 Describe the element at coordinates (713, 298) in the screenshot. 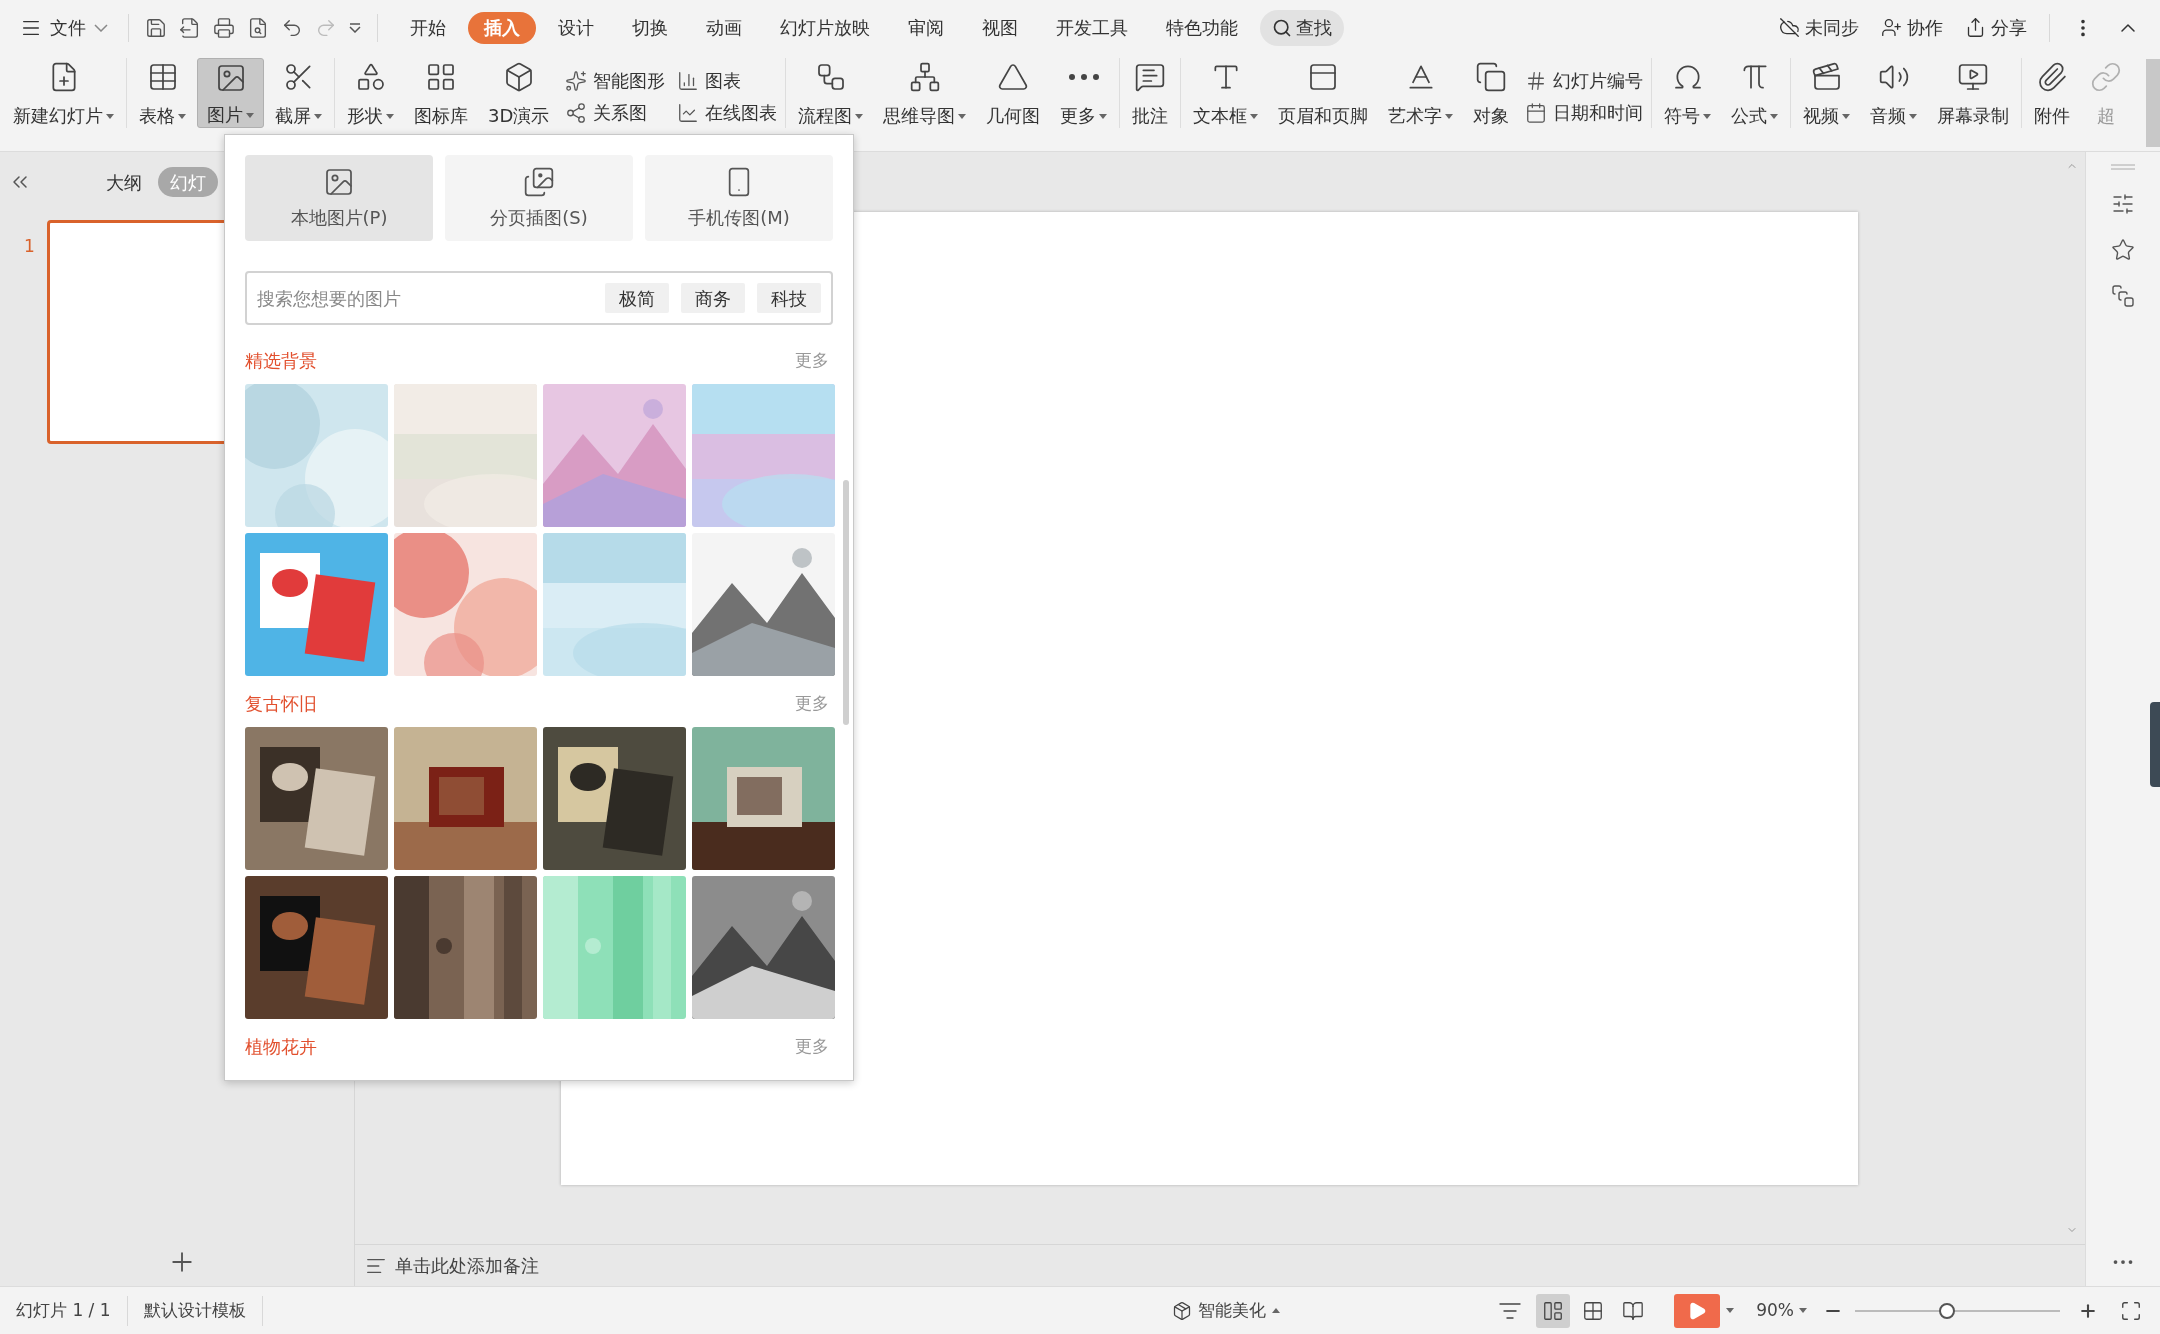

I see `search-tag: 商务` at that location.